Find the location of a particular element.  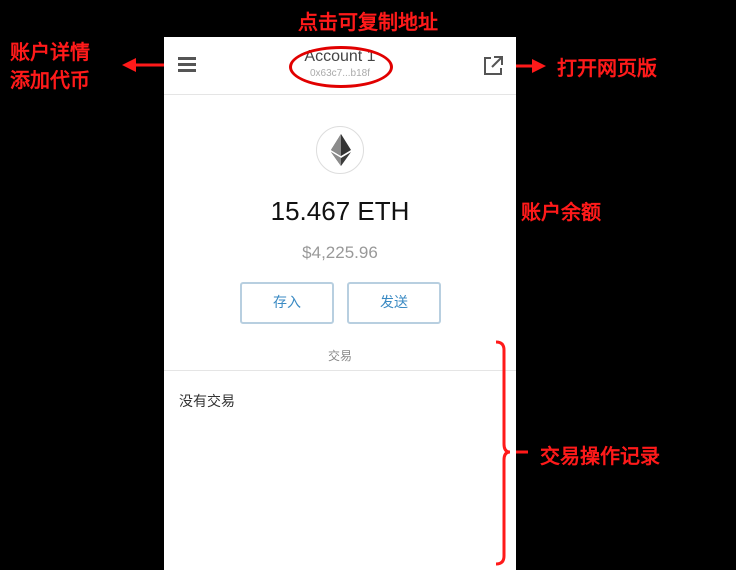

empty-transactions-text: 没有交易 is located at coordinates (207, 402).